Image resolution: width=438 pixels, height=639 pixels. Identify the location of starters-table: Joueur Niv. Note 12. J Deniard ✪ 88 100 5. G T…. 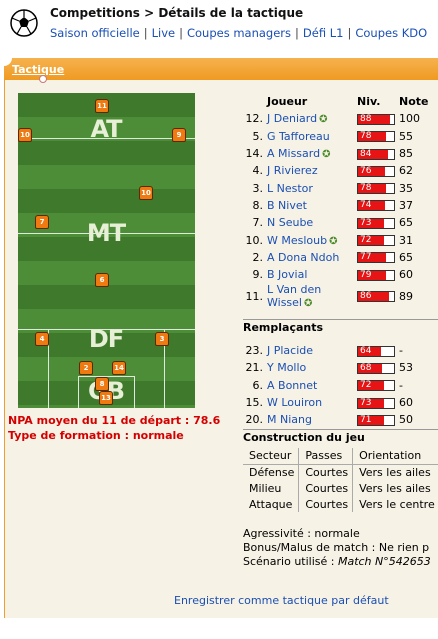
(336, 201).